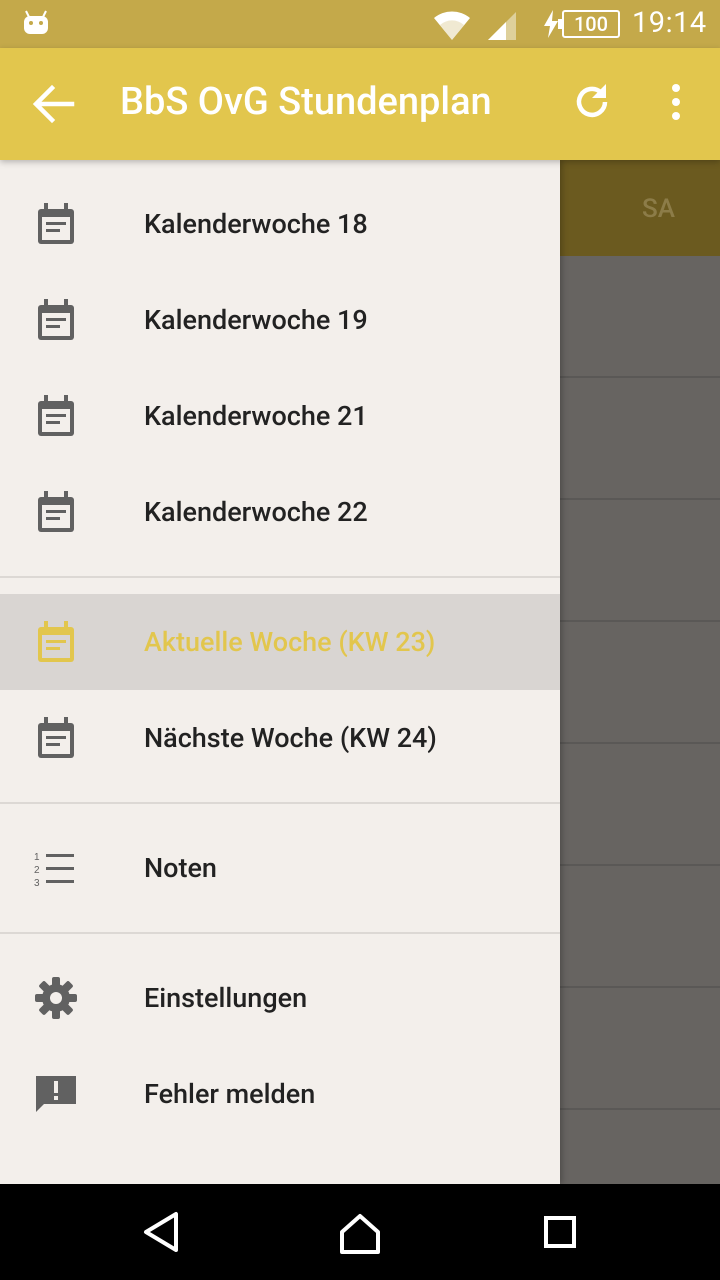 This screenshot has width=720, height=1280. I want to click on nav-back-icon, so click(160, 1232).